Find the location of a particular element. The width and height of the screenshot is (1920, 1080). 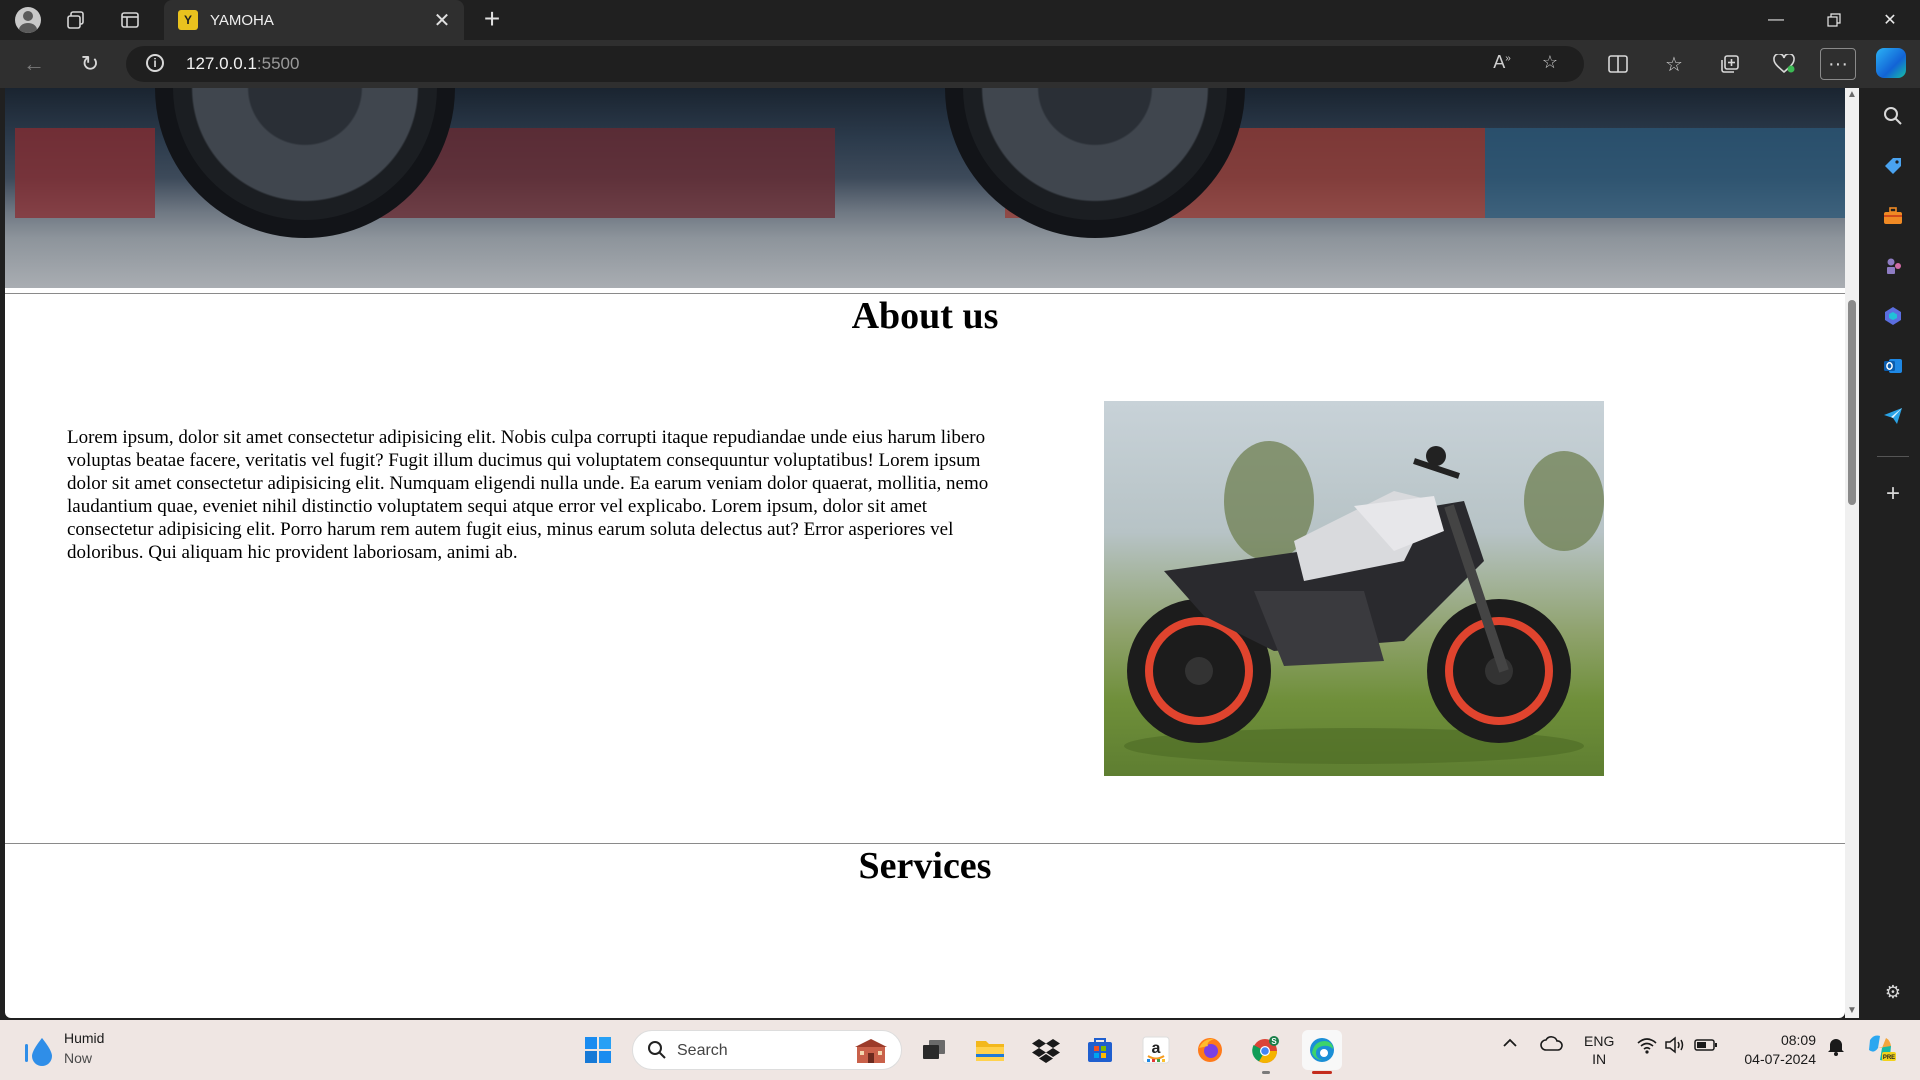

file-explorer-icon is located at coordinates (990, 1050).